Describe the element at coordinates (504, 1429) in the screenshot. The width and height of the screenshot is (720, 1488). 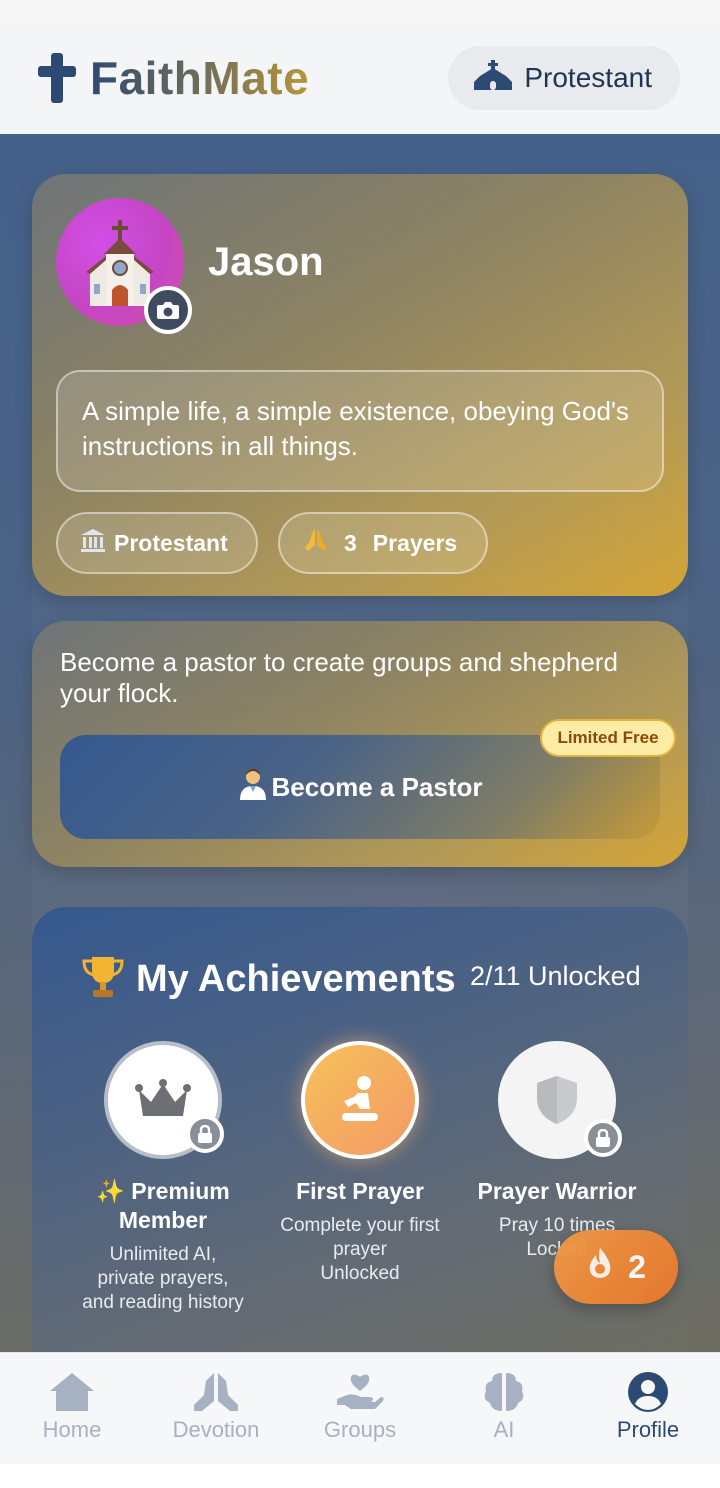
I see `tab-label: AI` at that location.